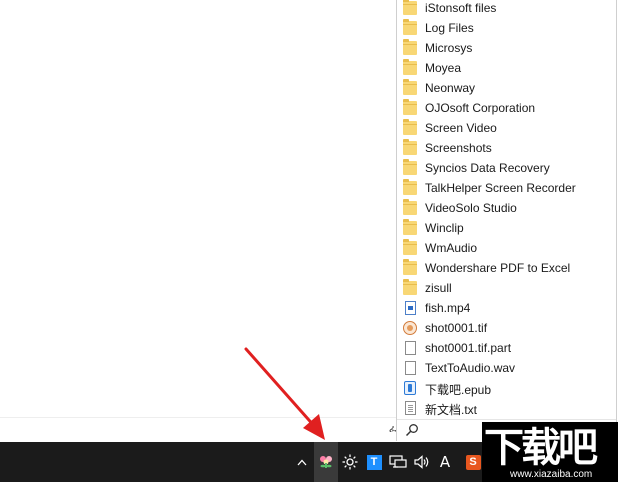 This screenshot has height=482, width=618. I want to click on search-icon, so click(411, 430).